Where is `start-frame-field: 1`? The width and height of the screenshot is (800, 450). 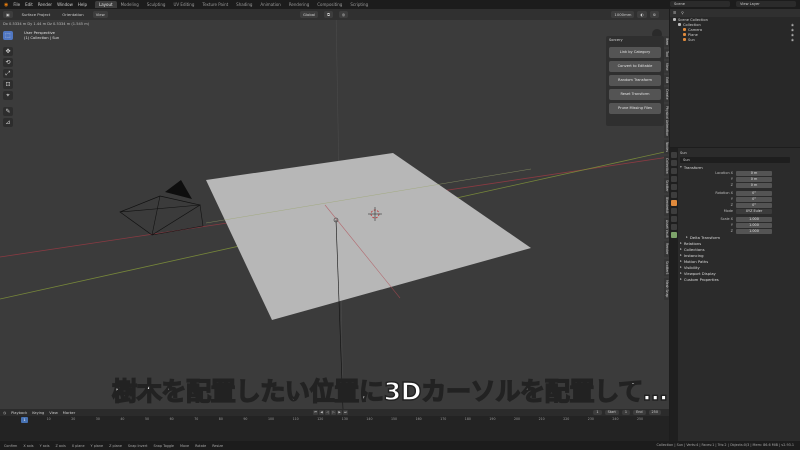
start-frame-field: 1 is located at coordinates (626, 412).